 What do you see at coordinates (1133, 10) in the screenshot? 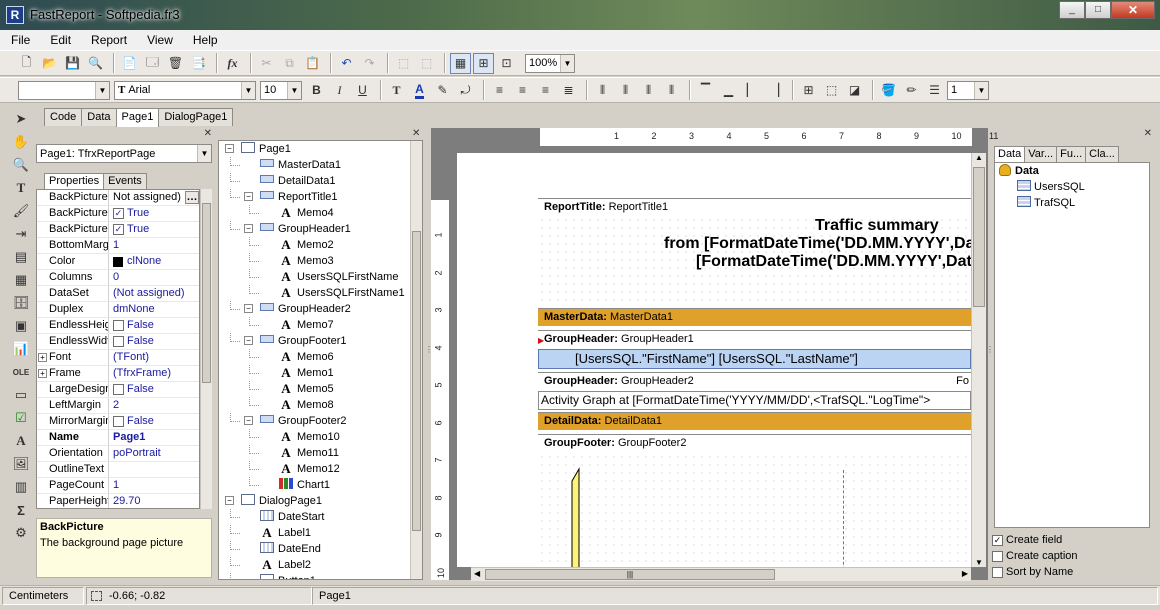
I see `close-button: ✕` at bounding box center [1133, 10].